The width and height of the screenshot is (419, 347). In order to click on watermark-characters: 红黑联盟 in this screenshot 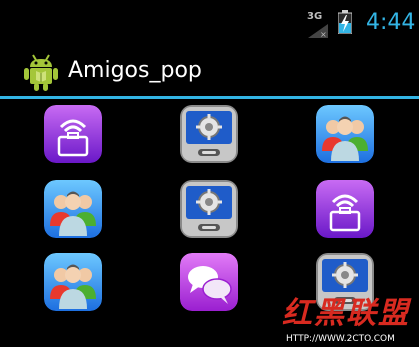, I will do `click(346, 313)`.